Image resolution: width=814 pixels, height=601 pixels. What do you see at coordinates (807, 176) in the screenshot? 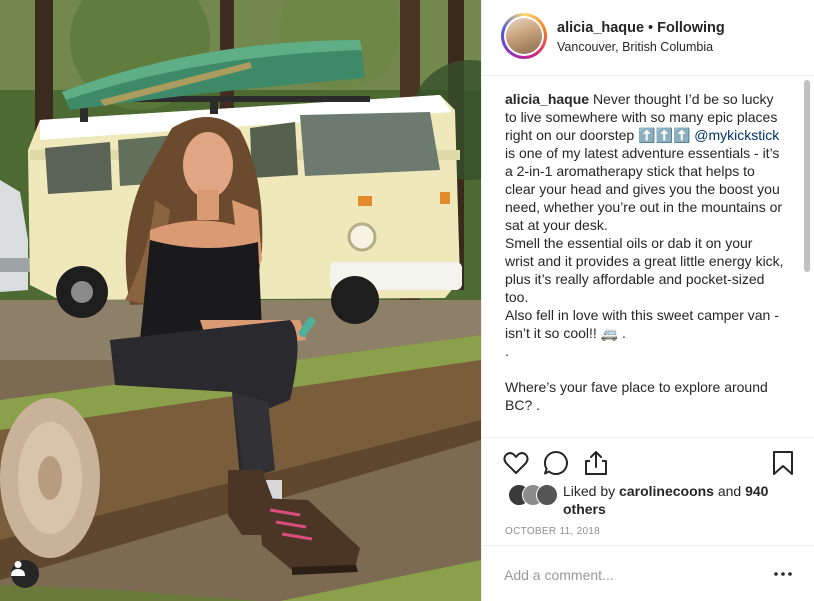
I see `caption-scrollbar-thumb` at bounding box center [807, 176].